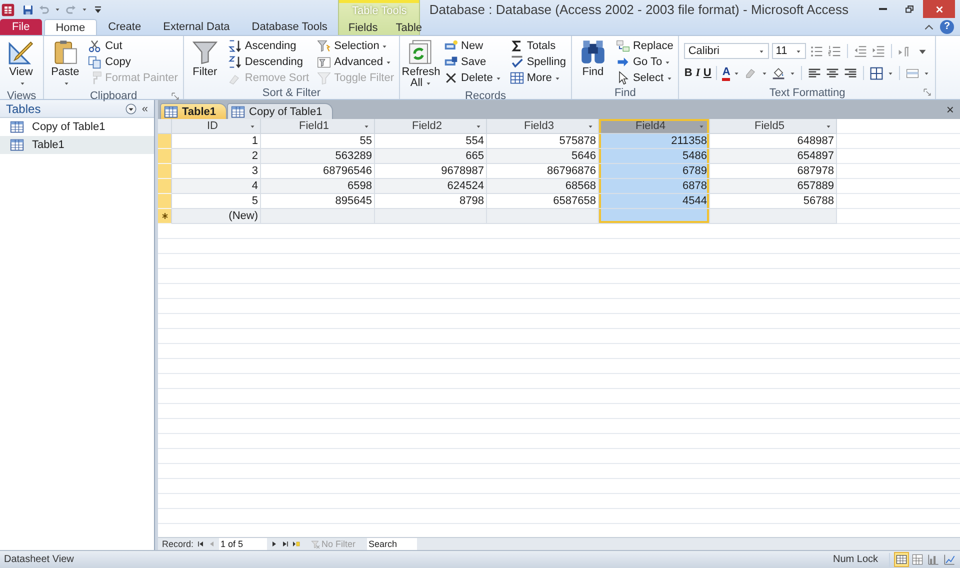 This screenshot has width=960, height=568. Describe the element at coordinates (355, 46) in the screenshot. I see `ribbon-button: Selection` at that location.